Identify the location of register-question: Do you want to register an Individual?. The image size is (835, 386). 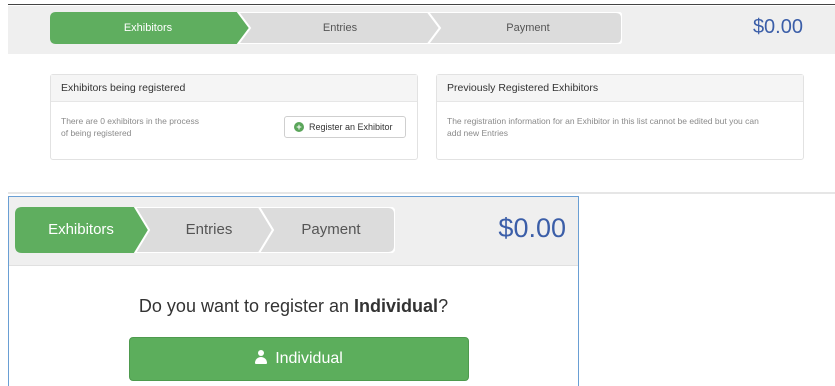
(293, 306).